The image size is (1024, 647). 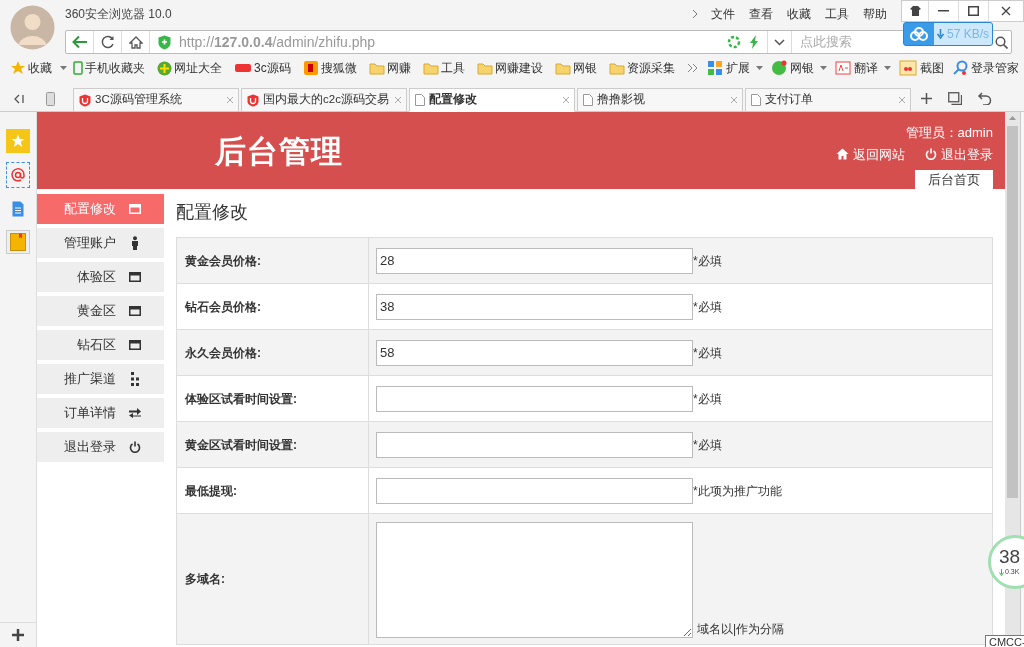 I want to click on menu-item: 帮助, so click(x=875, y=14).